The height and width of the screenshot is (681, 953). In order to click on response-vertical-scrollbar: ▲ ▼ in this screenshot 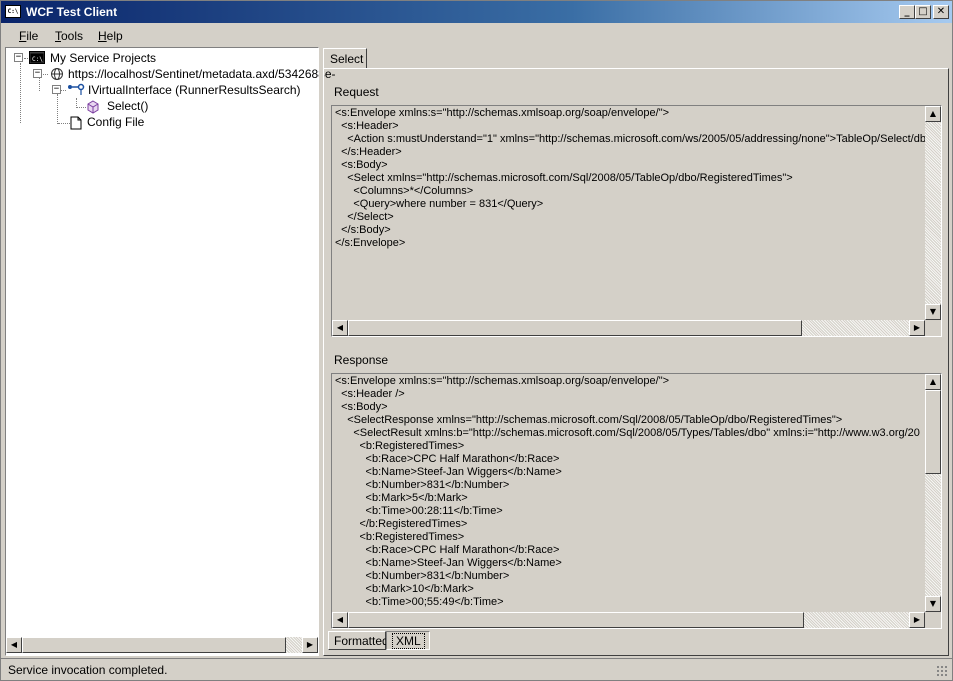, I will do `click(933, 493)`.